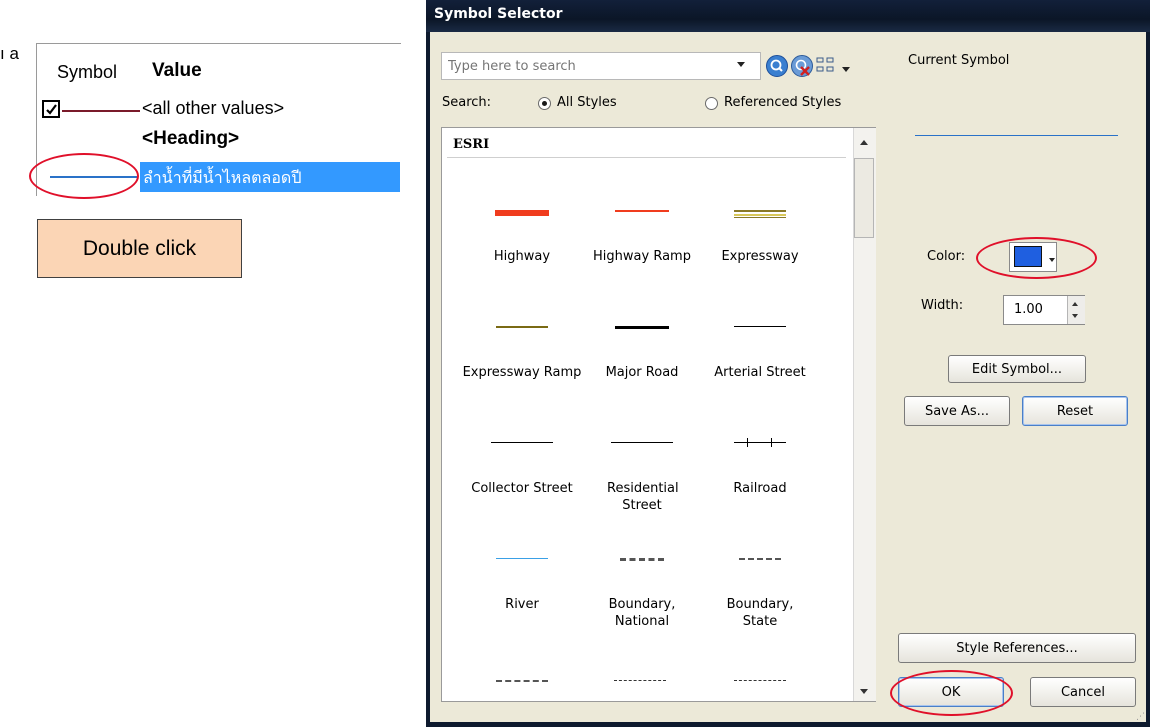 This screenshot has height=727, width=1150. I want to click on width-input, so click(1034, 309).